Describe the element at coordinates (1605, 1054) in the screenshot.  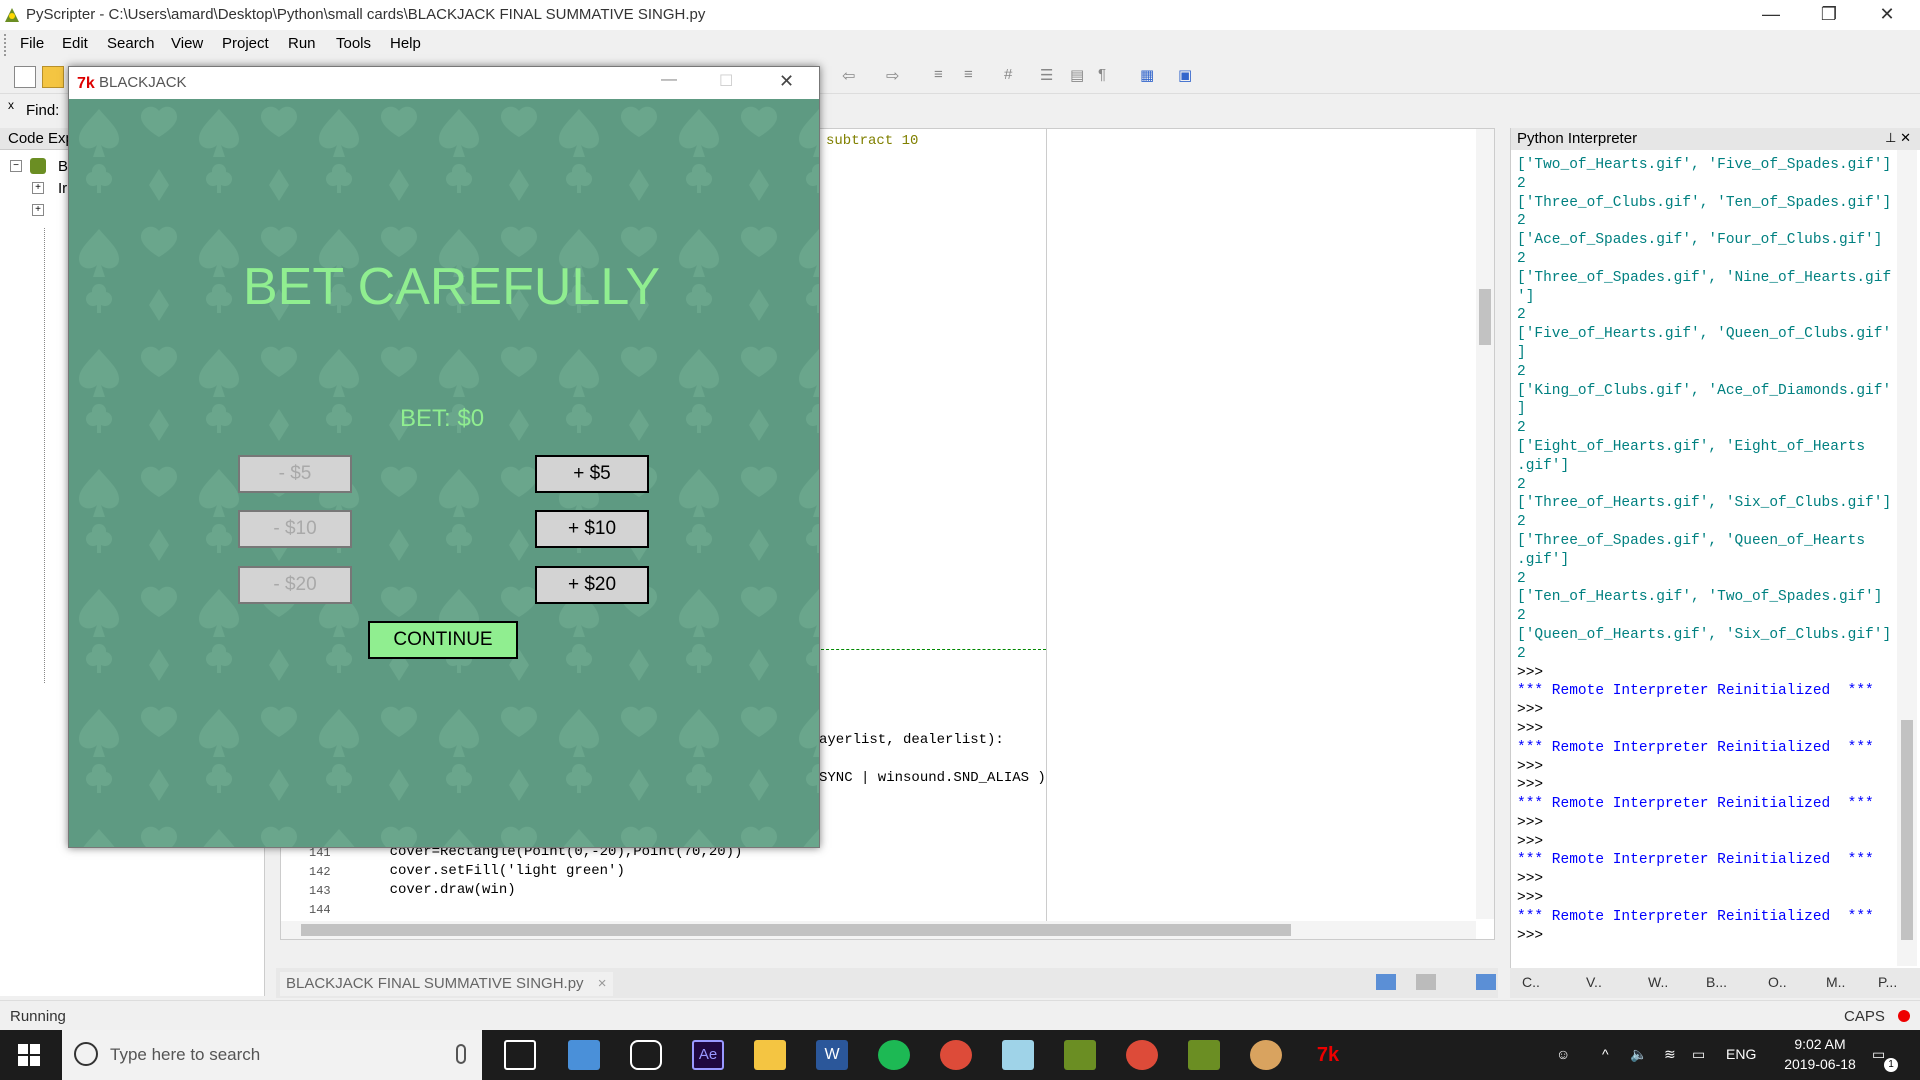
I see `chevron-up-icon: ^` at that location.